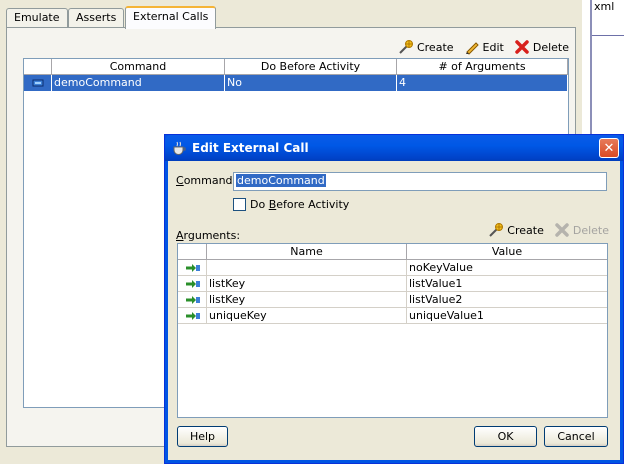  What do you see at coordinates (96, 18) in the screenshot?
I see `tab-asserts: Asserts` at bounding box center [96, 18].